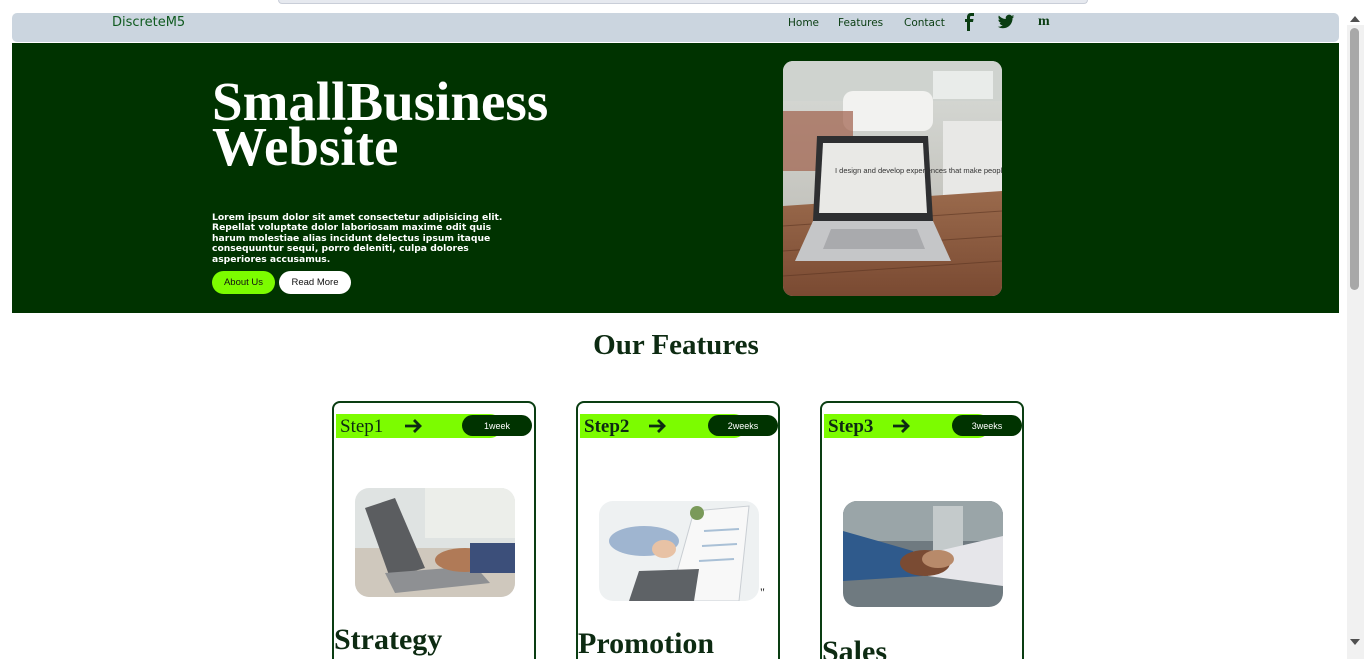 The width and height of the screenshot is (1366, 659). What do you see at coordinates (1355, 642) in the screenshot?
I see `scroll-down-arrow-icon` at bounding box center [1355, 642].